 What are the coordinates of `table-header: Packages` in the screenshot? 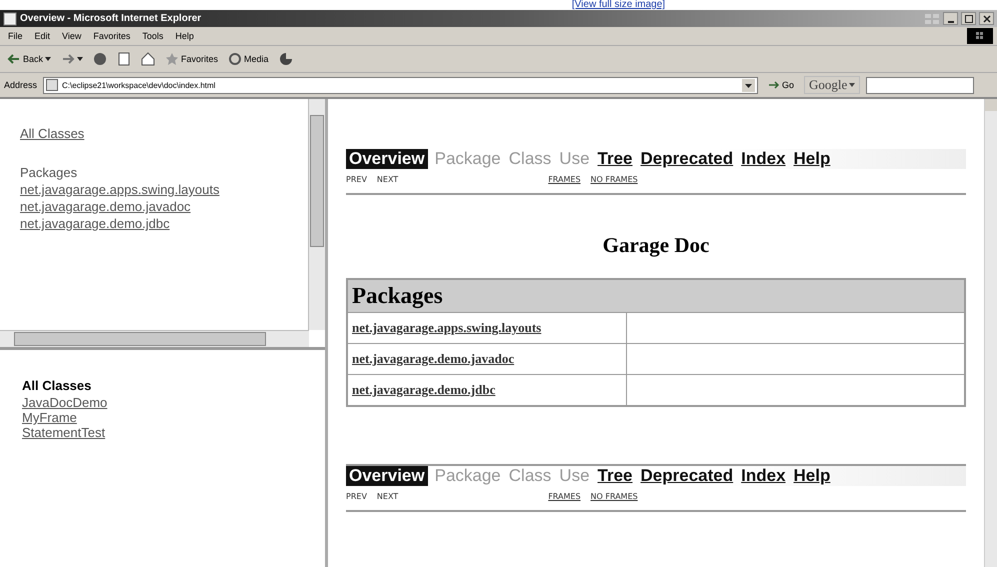 It's located at (656, 295).